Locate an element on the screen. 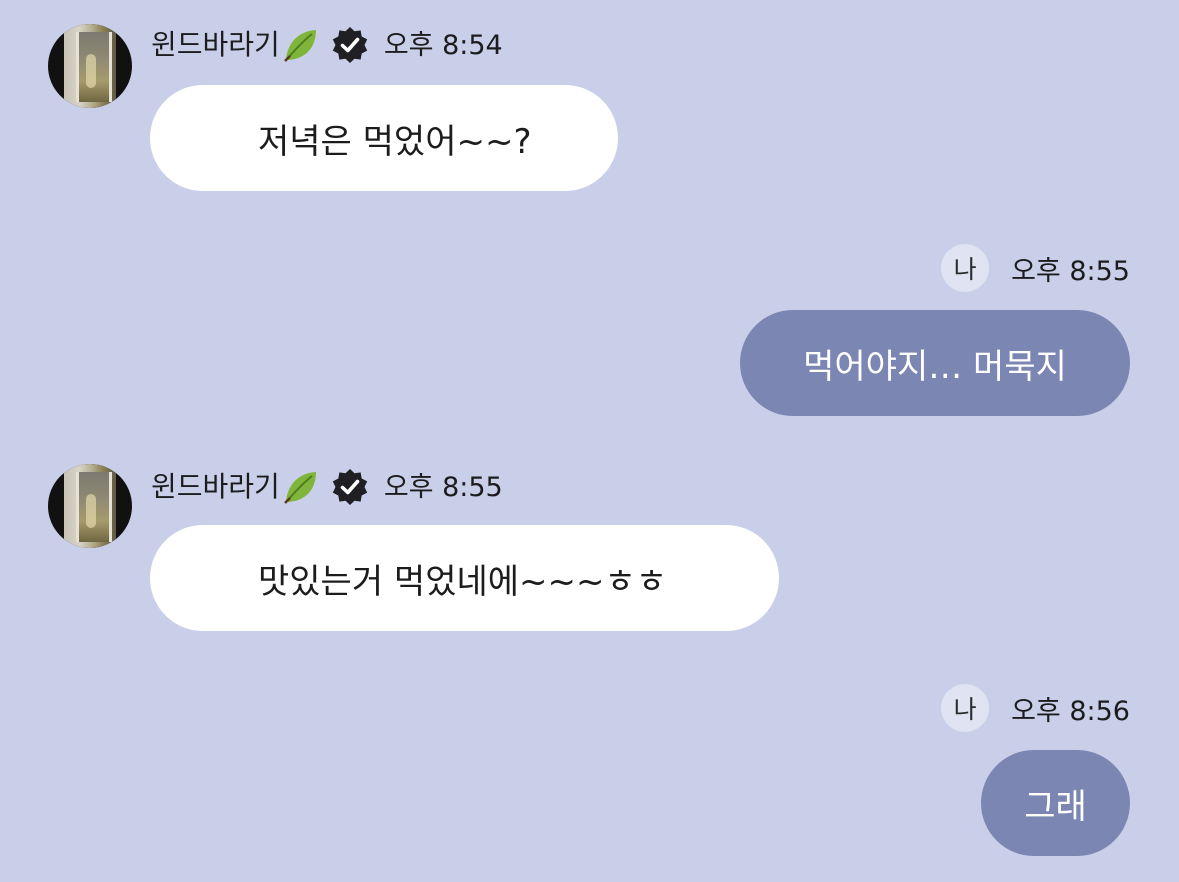 This screenshot has height=882, width=1179. sender-header: 윈드바라기 오후 8:54 is located at coordinates (327, 45).